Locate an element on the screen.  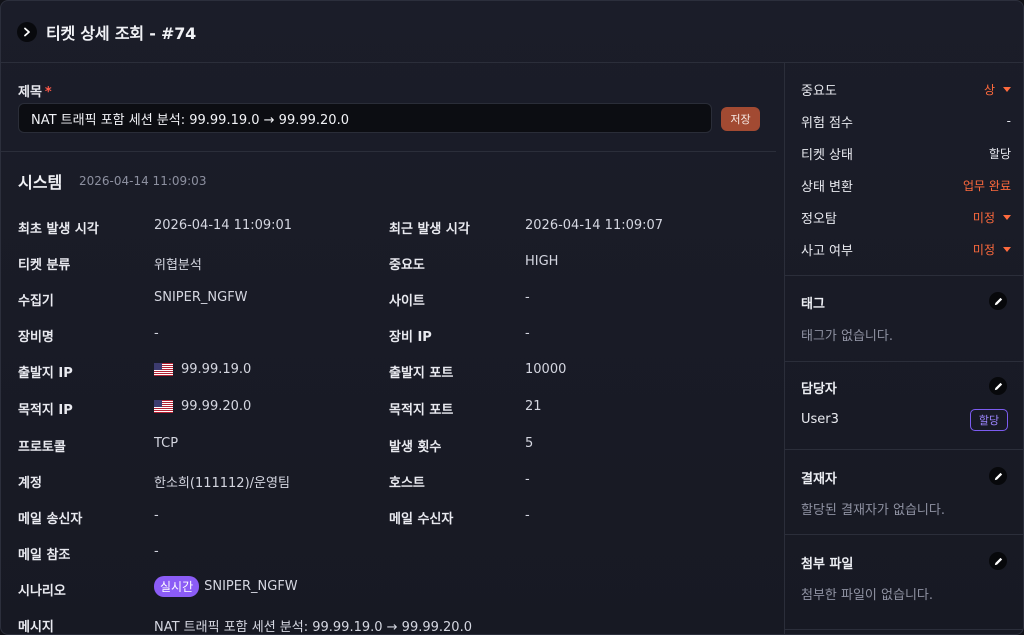
prop-label: 위험 점수 is located at coordinates (827, 123).